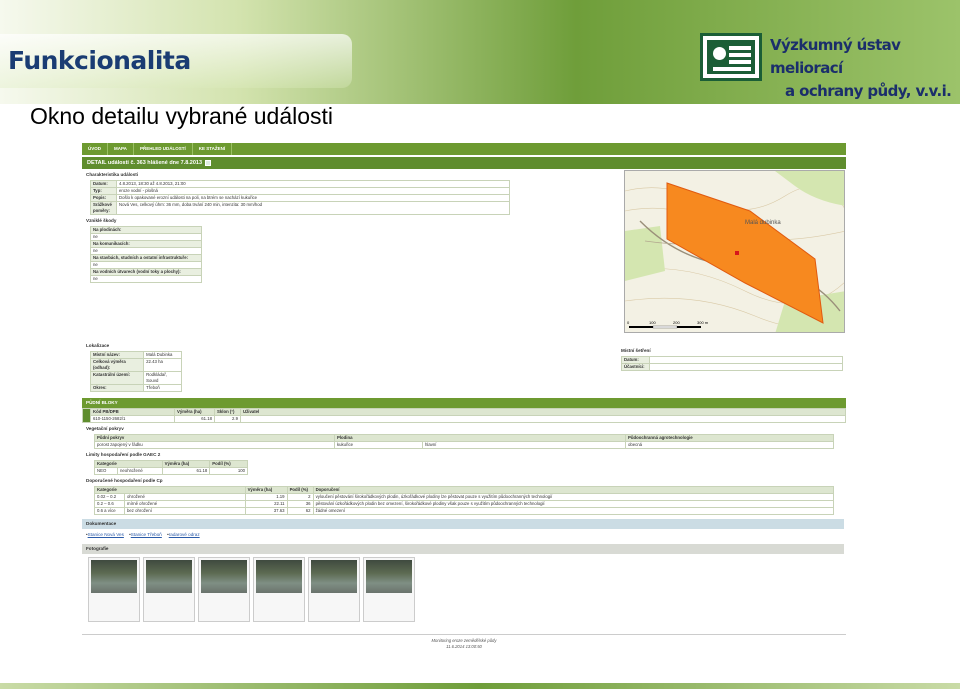  Describe the element at coordinates (464, 403) in the screenshot. I see `lpis-bar: PŮDNÍ BLOKY` at that location.